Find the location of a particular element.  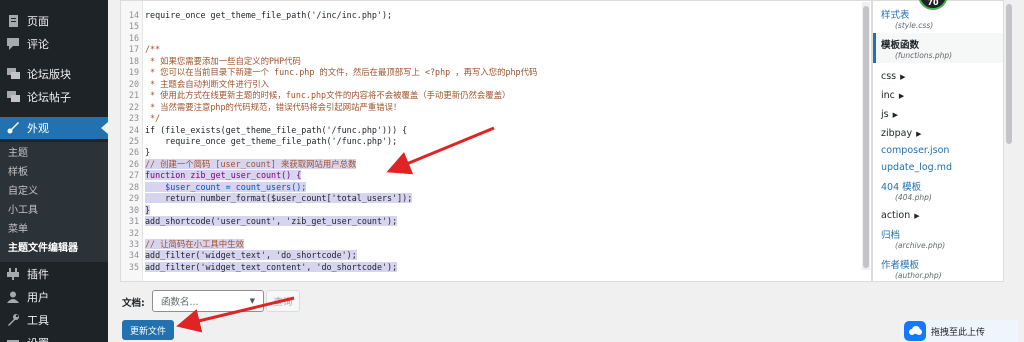

code-line: 15 is located at coordinates (491, 26).